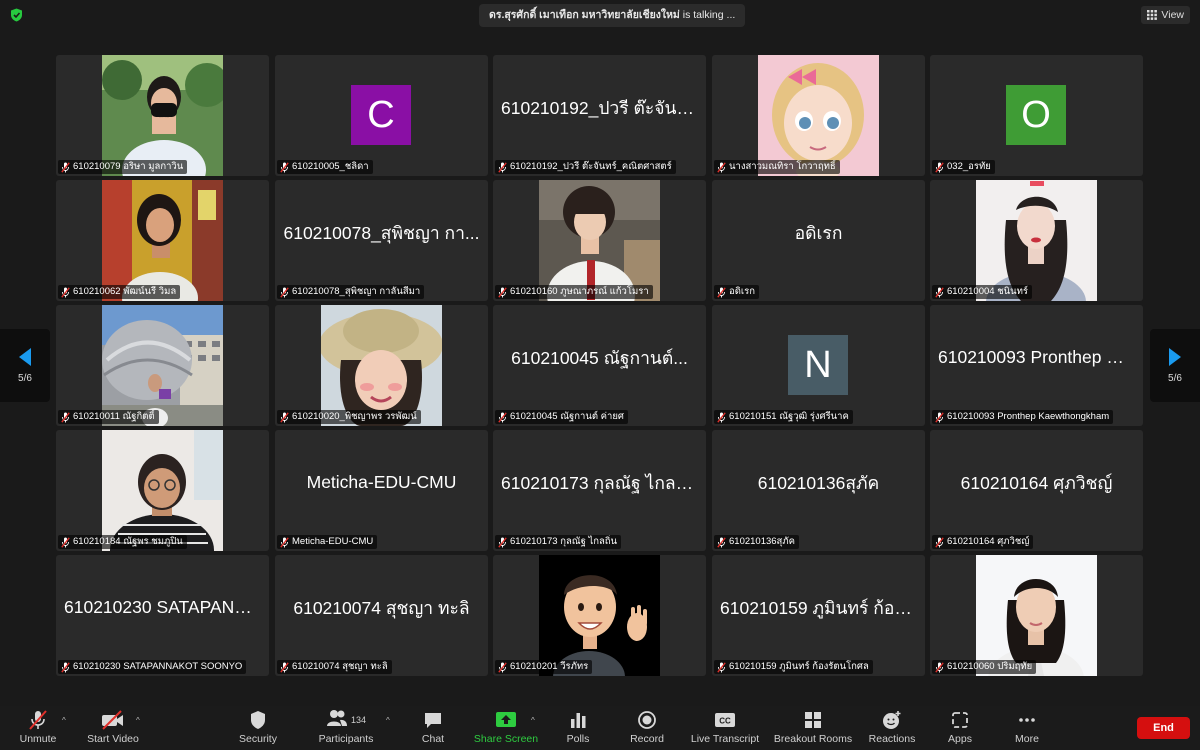  What do you see at coordinates (64, 720) in the screenshot?
I see `audio-options-caret: ^` at bounding box center [64, 720].